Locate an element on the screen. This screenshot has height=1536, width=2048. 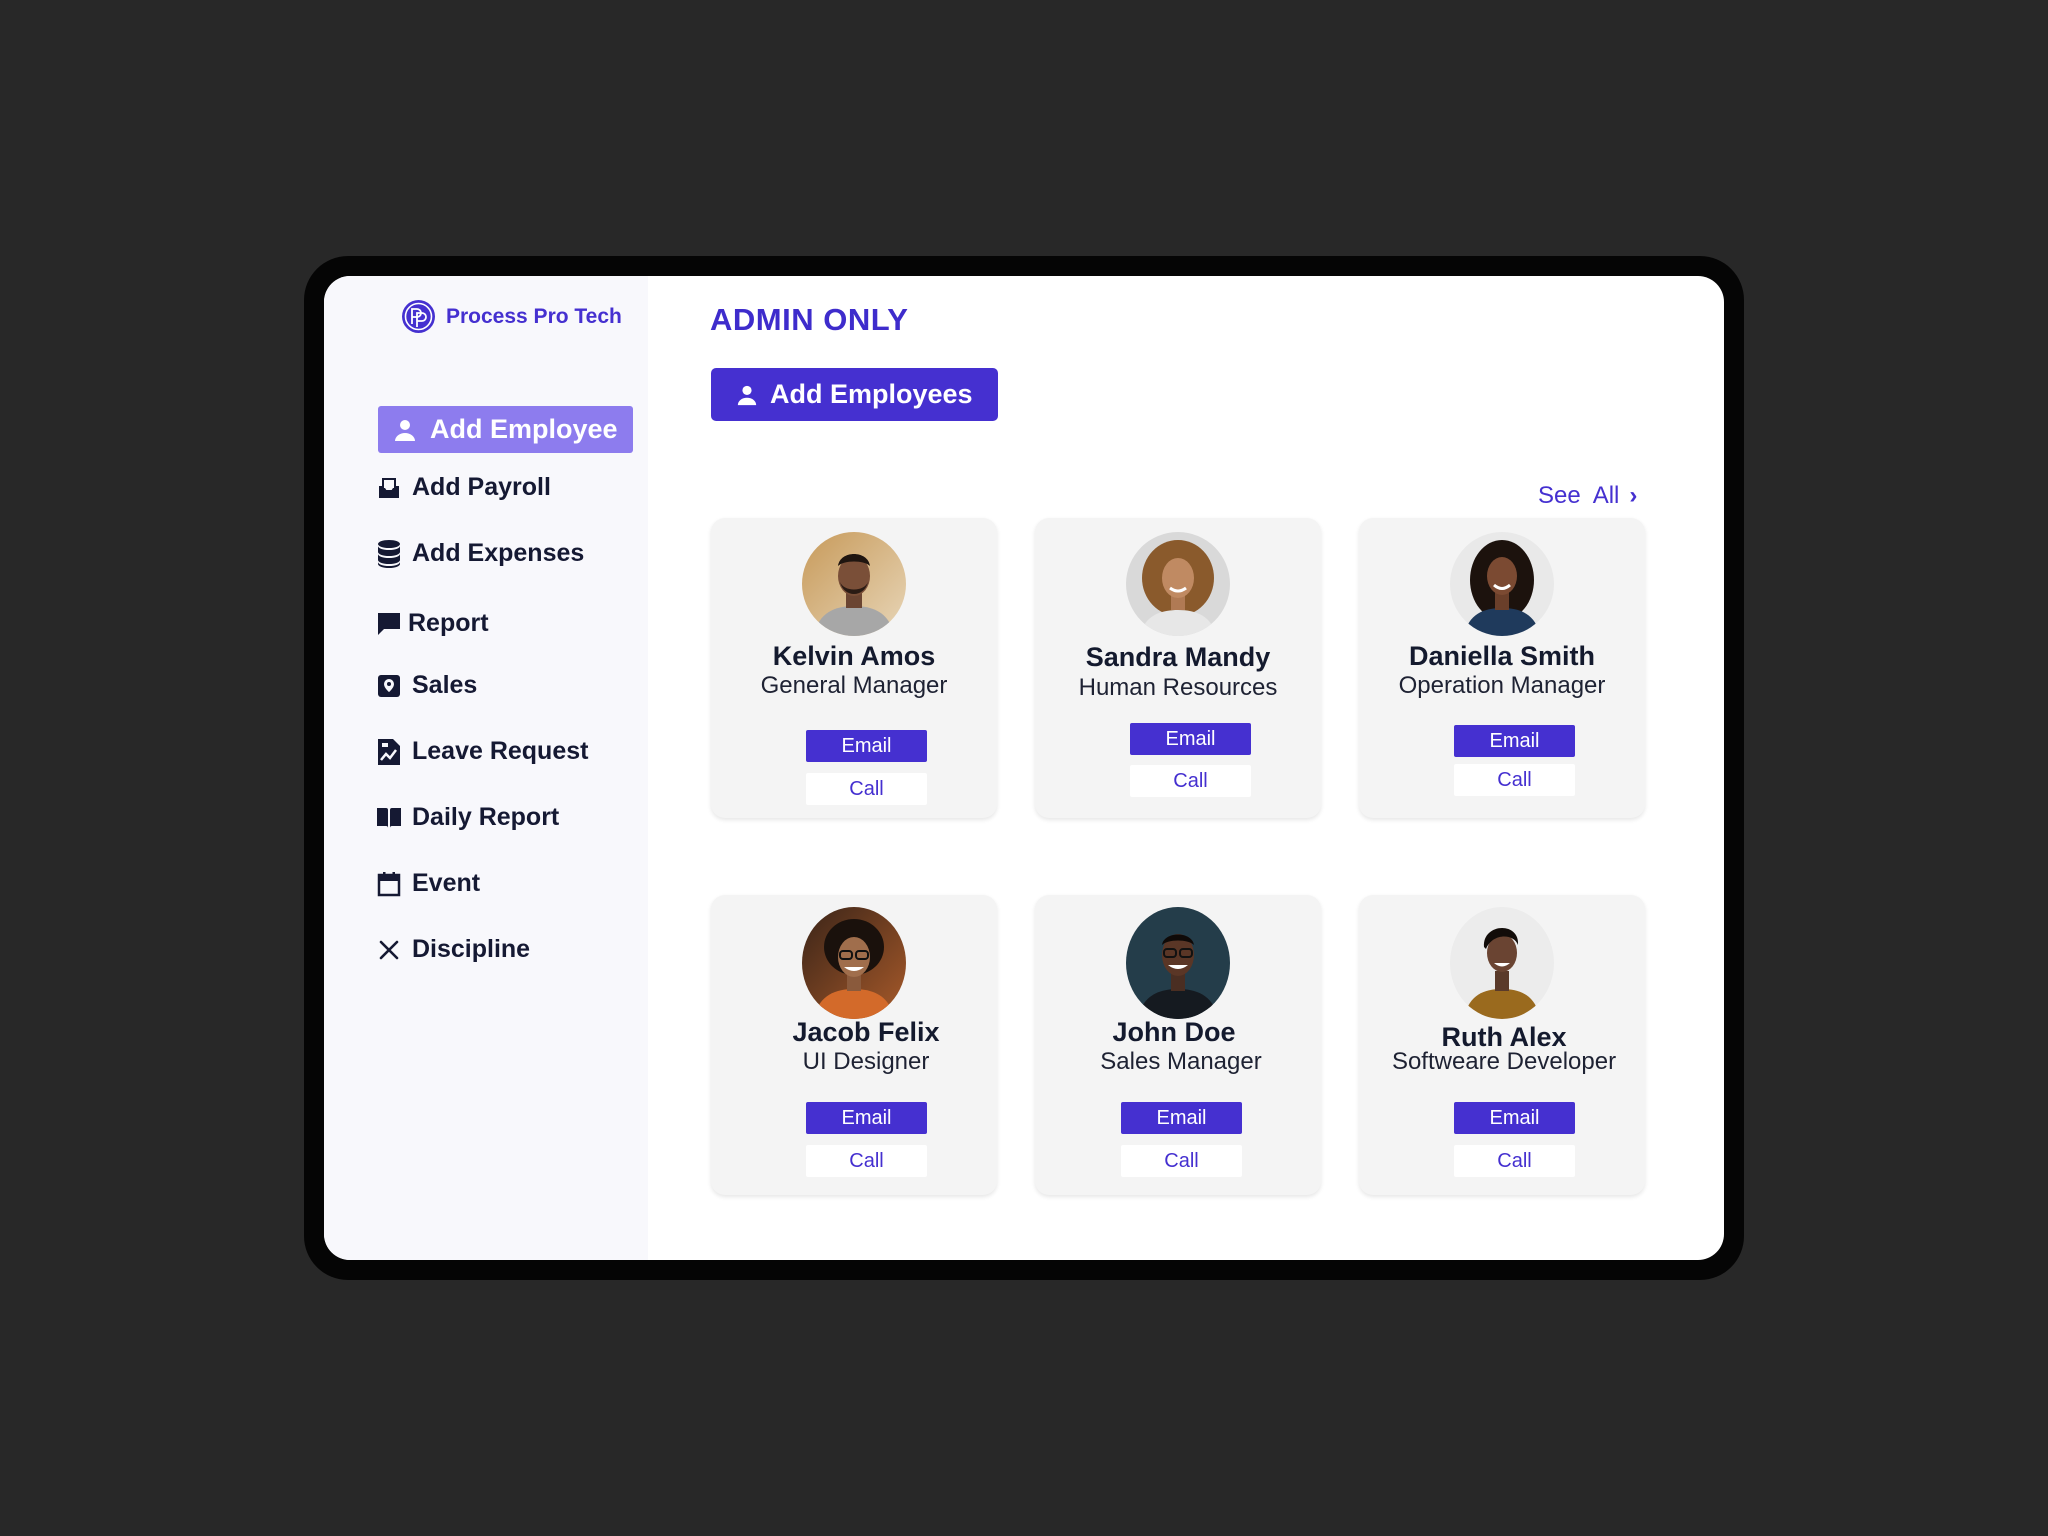
employee-name: Daniella Smith is located at coordinates (1502, 656).